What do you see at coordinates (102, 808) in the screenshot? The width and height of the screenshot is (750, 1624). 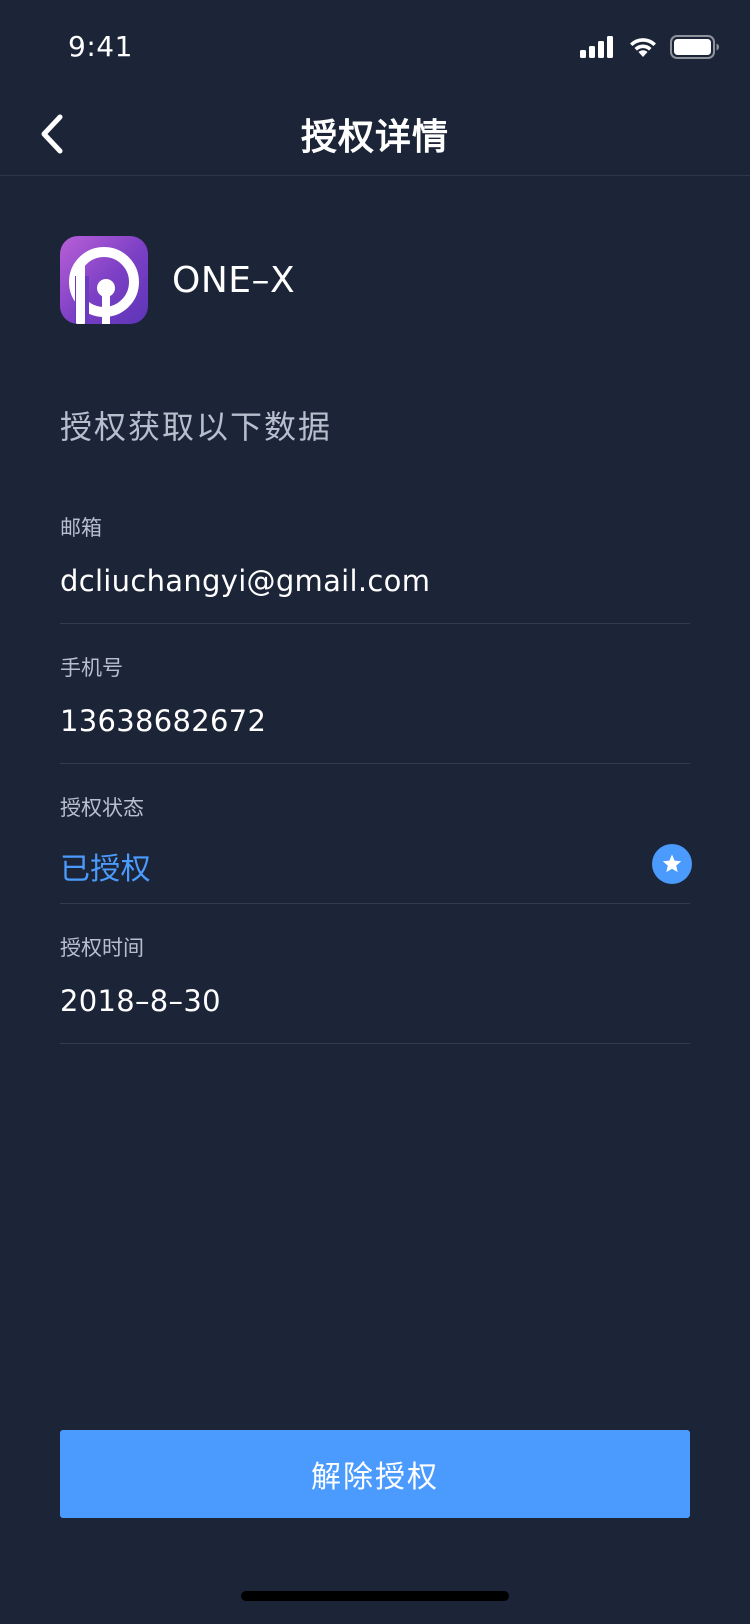 I see `auth-status-label: 授权状态` at bounding box center [102, 808].